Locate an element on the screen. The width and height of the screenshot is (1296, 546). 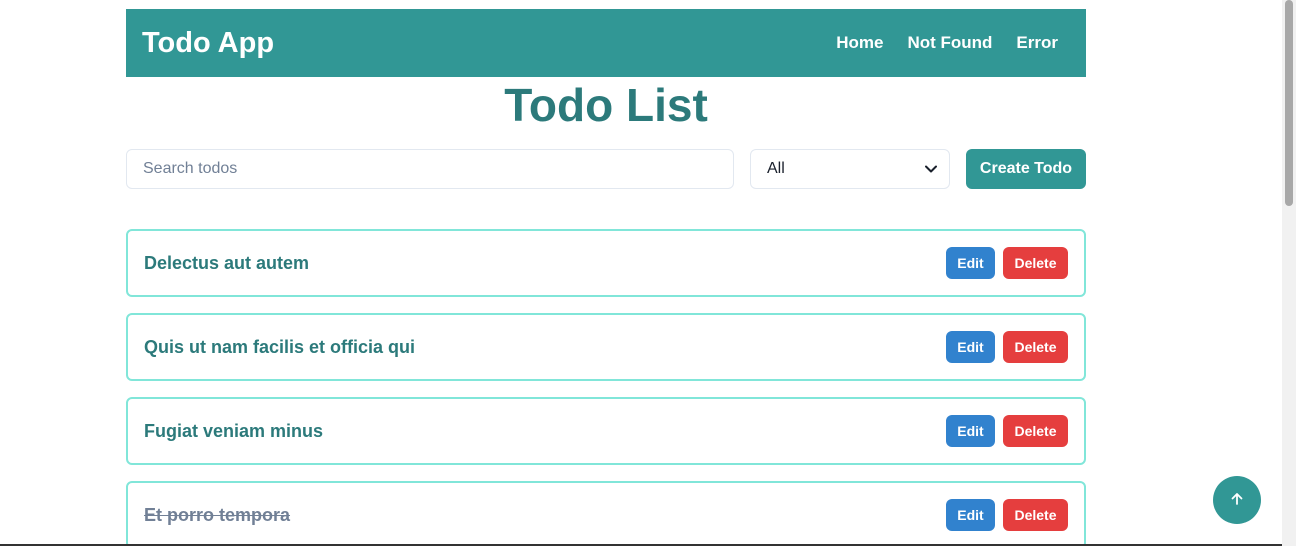
scroll-to-top-button is located at coordinates (1237, 500).